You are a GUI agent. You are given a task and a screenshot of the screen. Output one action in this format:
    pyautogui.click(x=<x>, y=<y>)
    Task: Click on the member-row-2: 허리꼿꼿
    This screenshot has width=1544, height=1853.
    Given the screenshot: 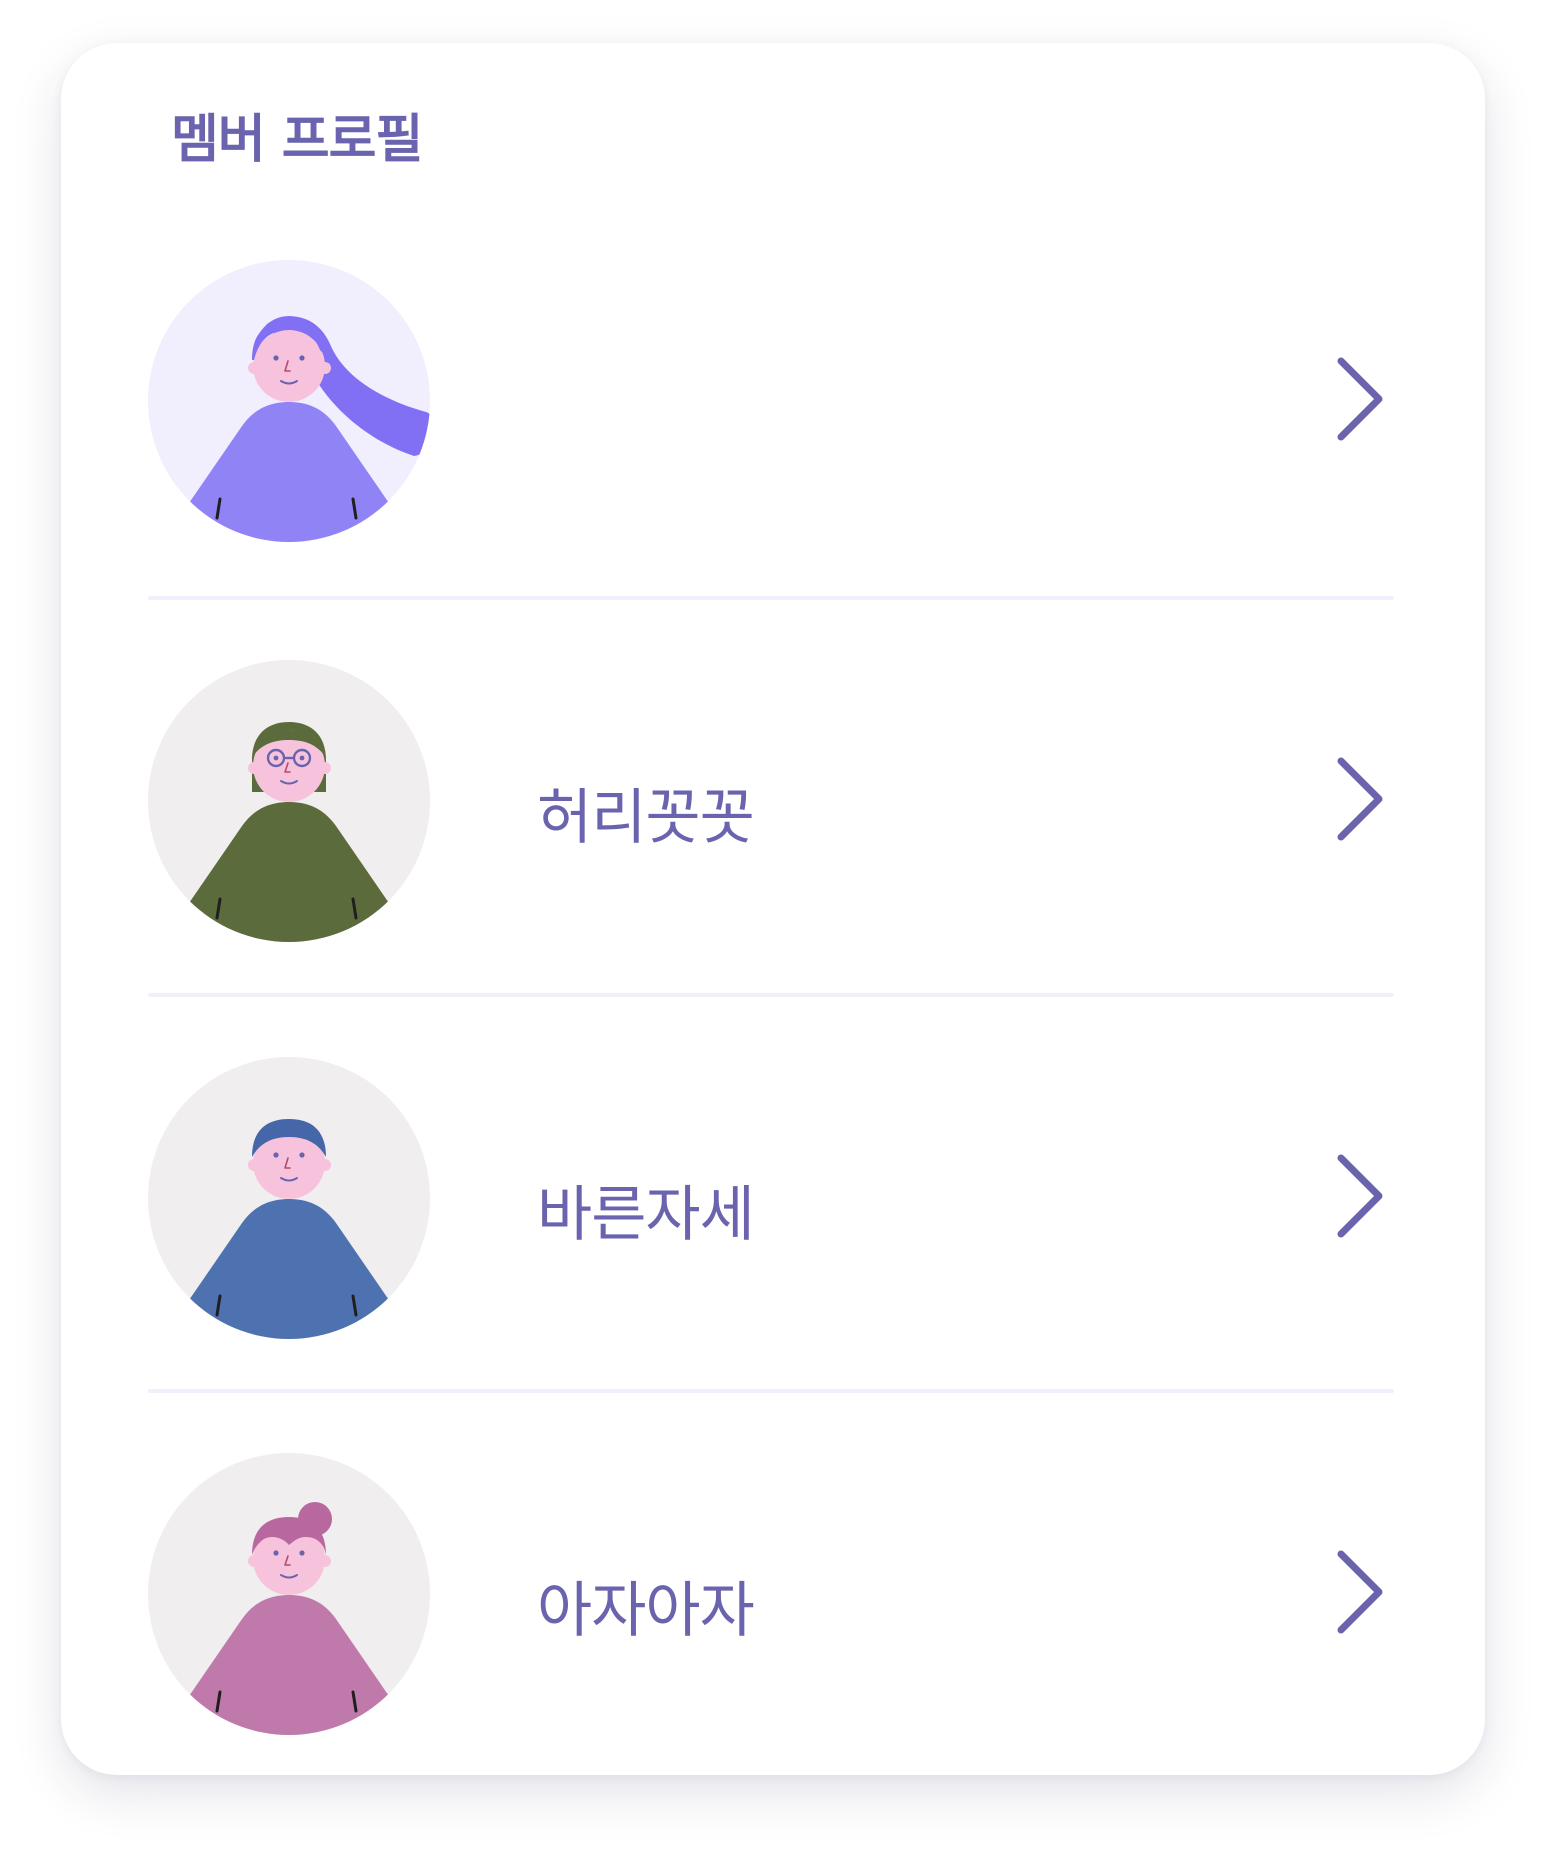 What is the action you would take?
    pyautogui.click(x=771, y=801)
    